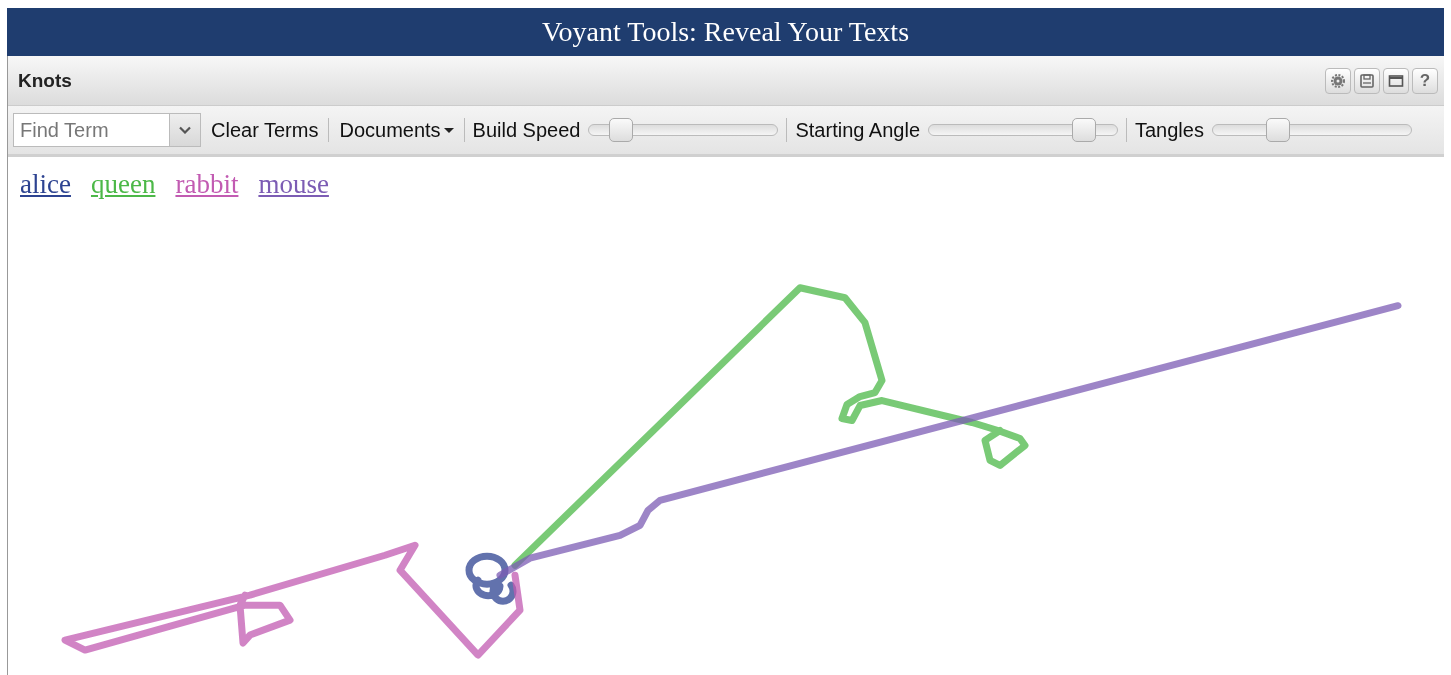 The image size is (1451, 675). I want to click on slider-label: Build Speed, so click(526, 130).